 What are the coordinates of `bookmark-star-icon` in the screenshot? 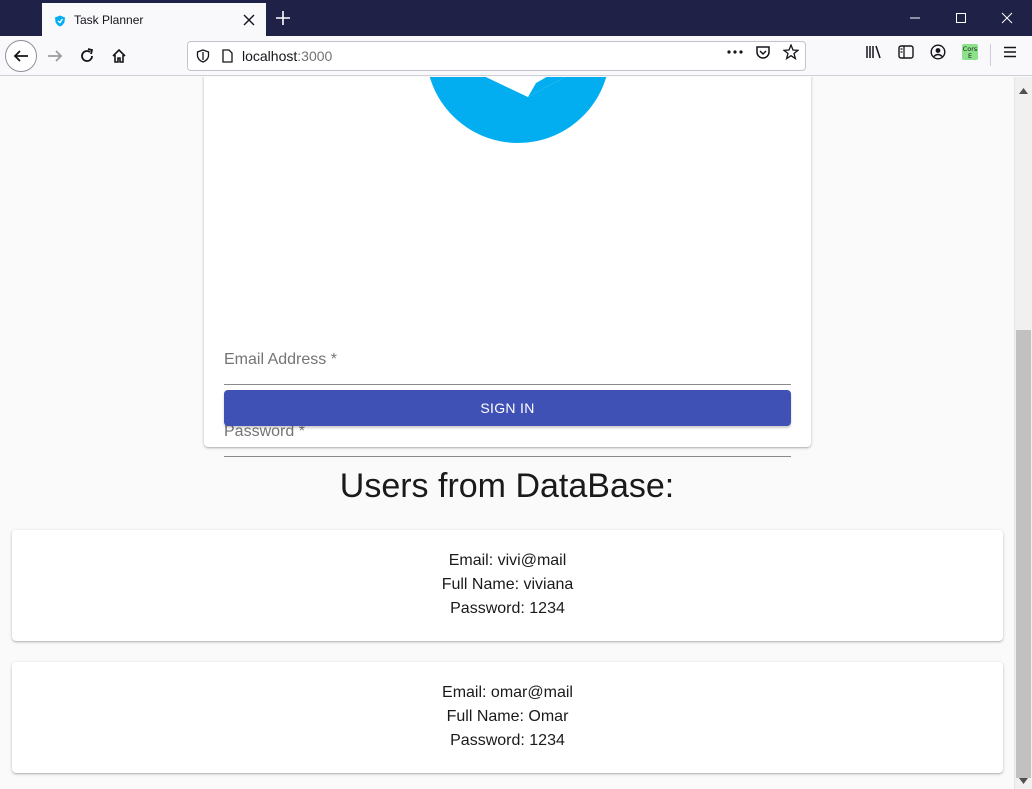 It's located at (791, 52).